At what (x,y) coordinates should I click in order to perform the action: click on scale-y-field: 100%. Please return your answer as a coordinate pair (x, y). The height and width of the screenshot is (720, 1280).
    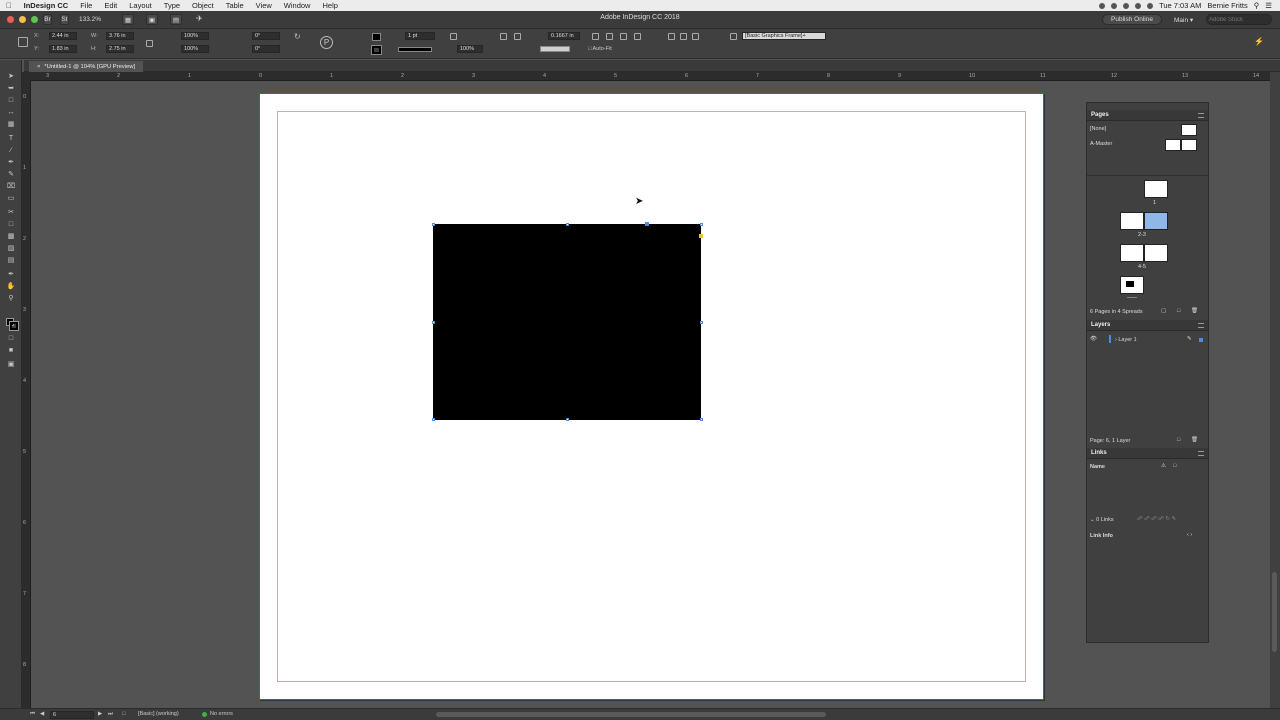
    Looking at the image, I should click on (195, 49).